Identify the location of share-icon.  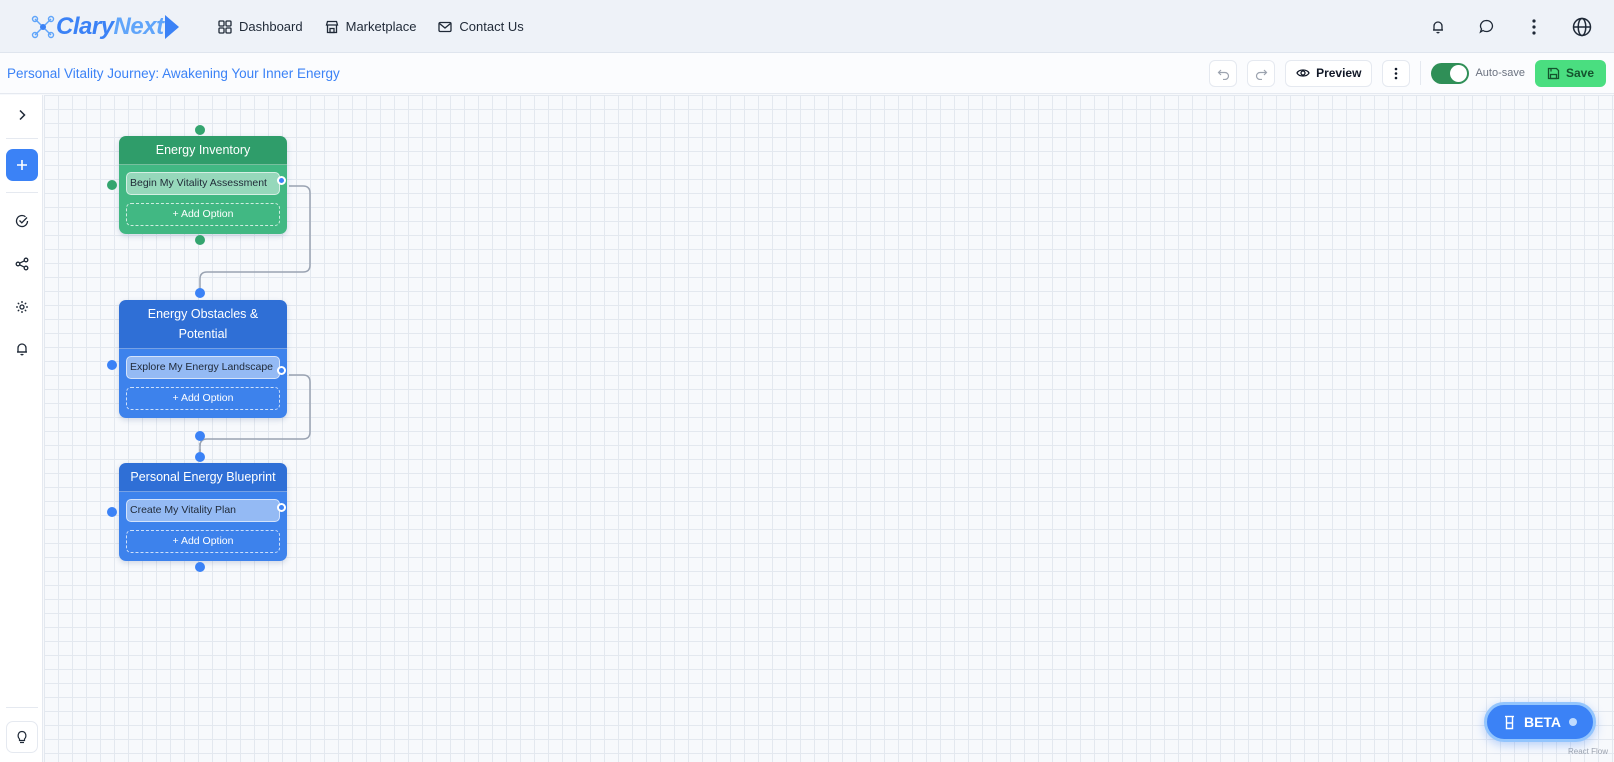
(22, 264).